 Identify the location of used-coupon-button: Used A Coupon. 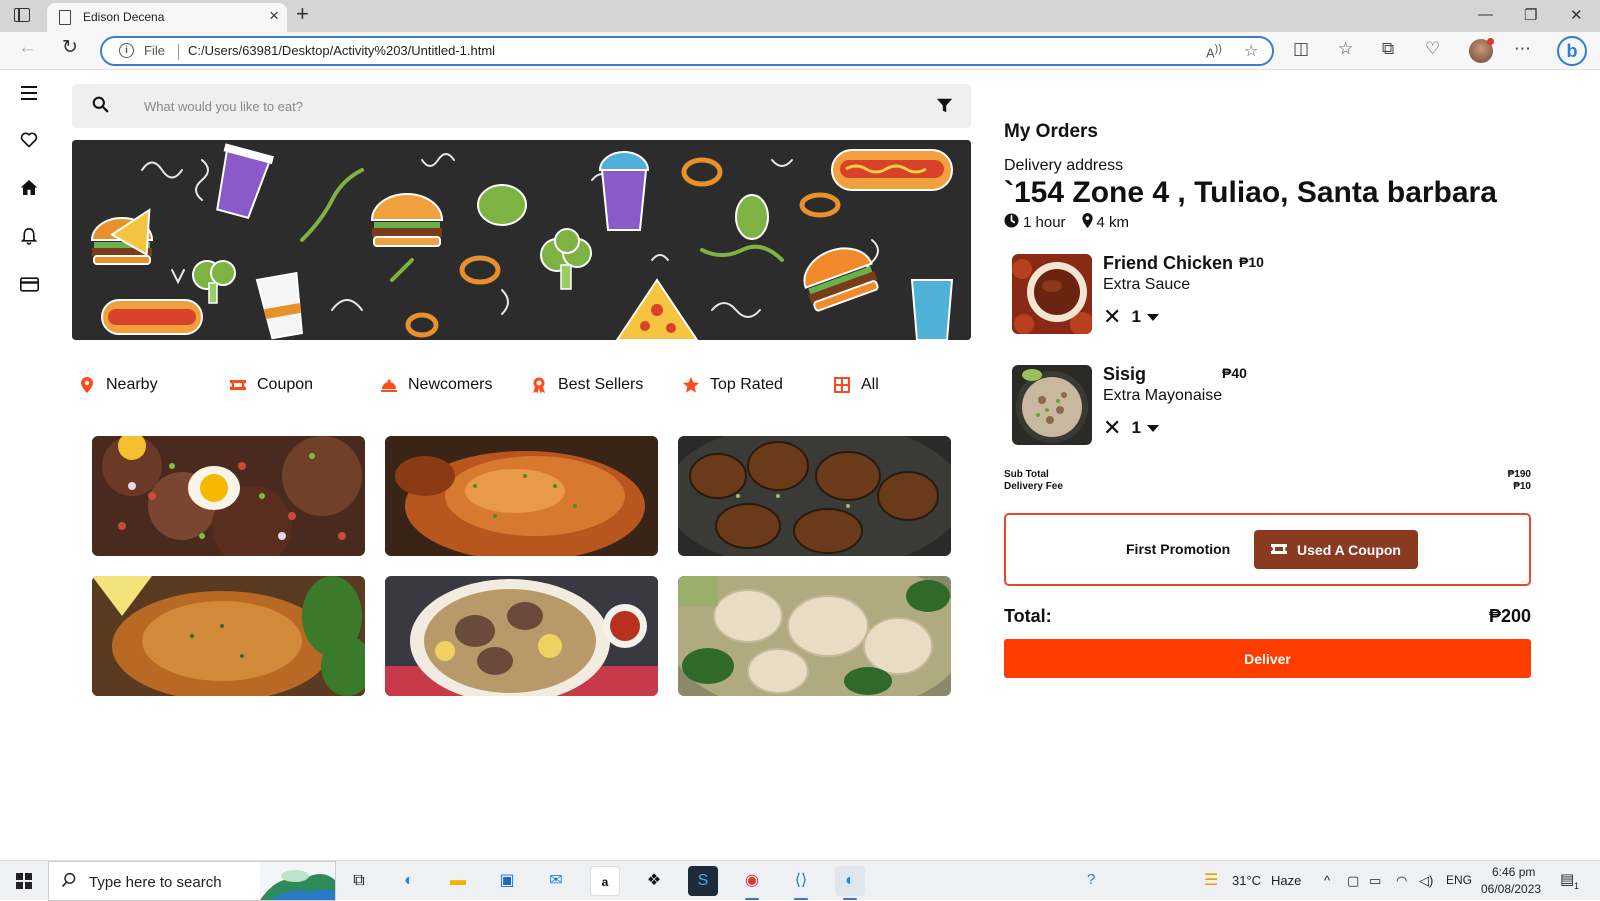
(1336, 549).